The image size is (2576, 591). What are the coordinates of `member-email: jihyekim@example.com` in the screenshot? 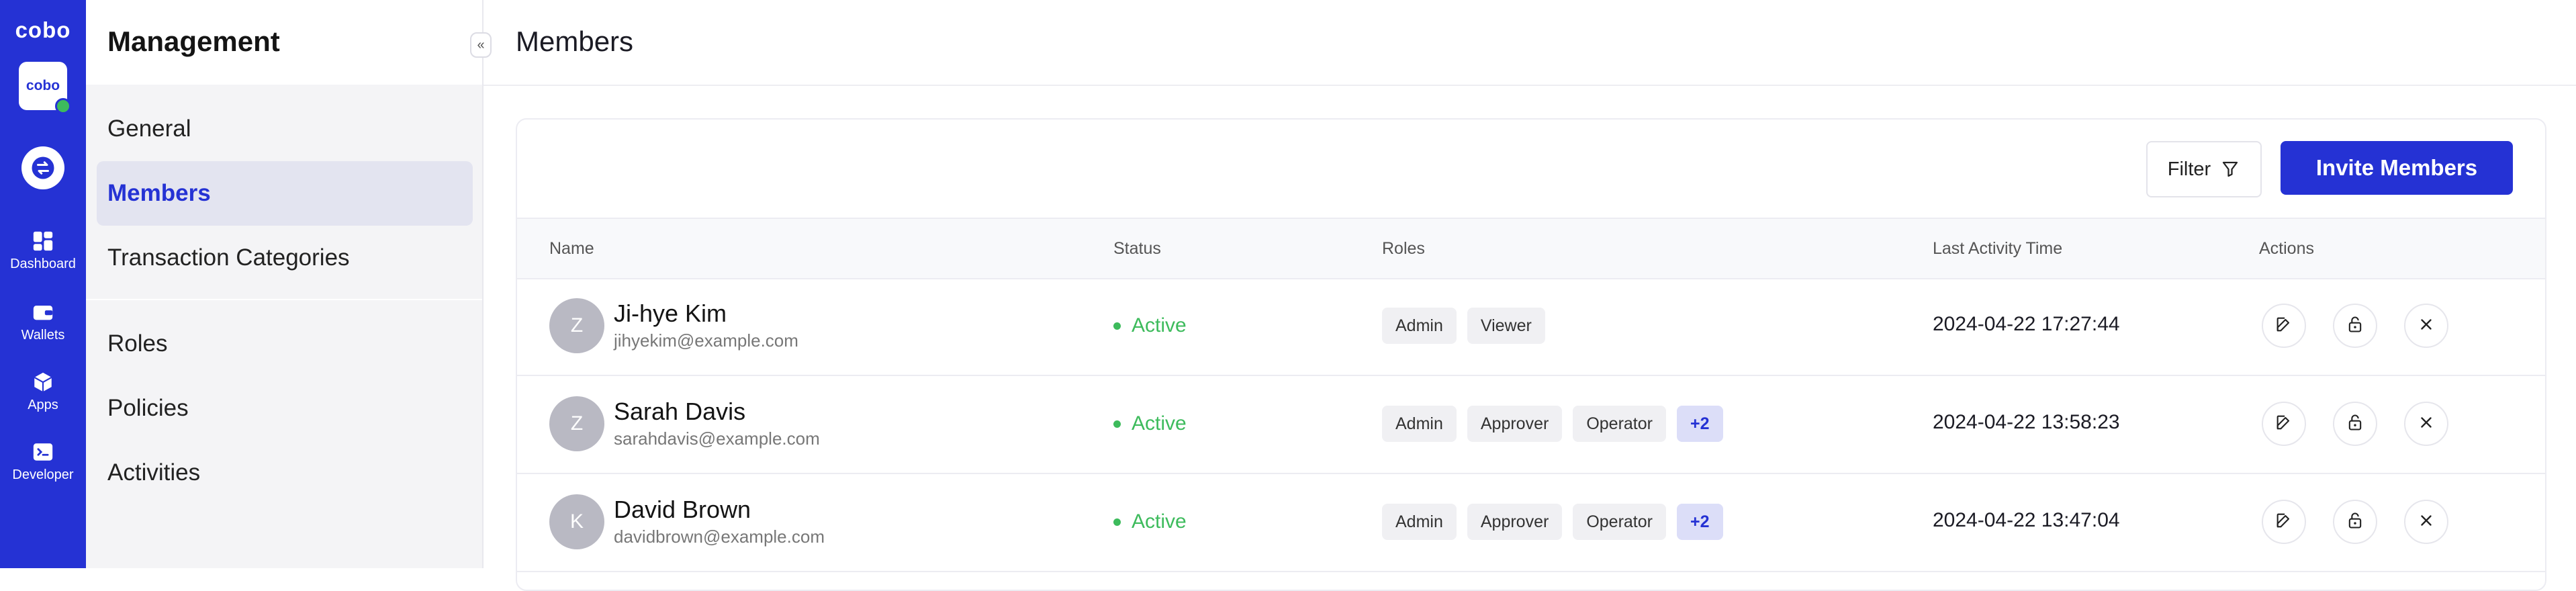 It's located at (706, 341).